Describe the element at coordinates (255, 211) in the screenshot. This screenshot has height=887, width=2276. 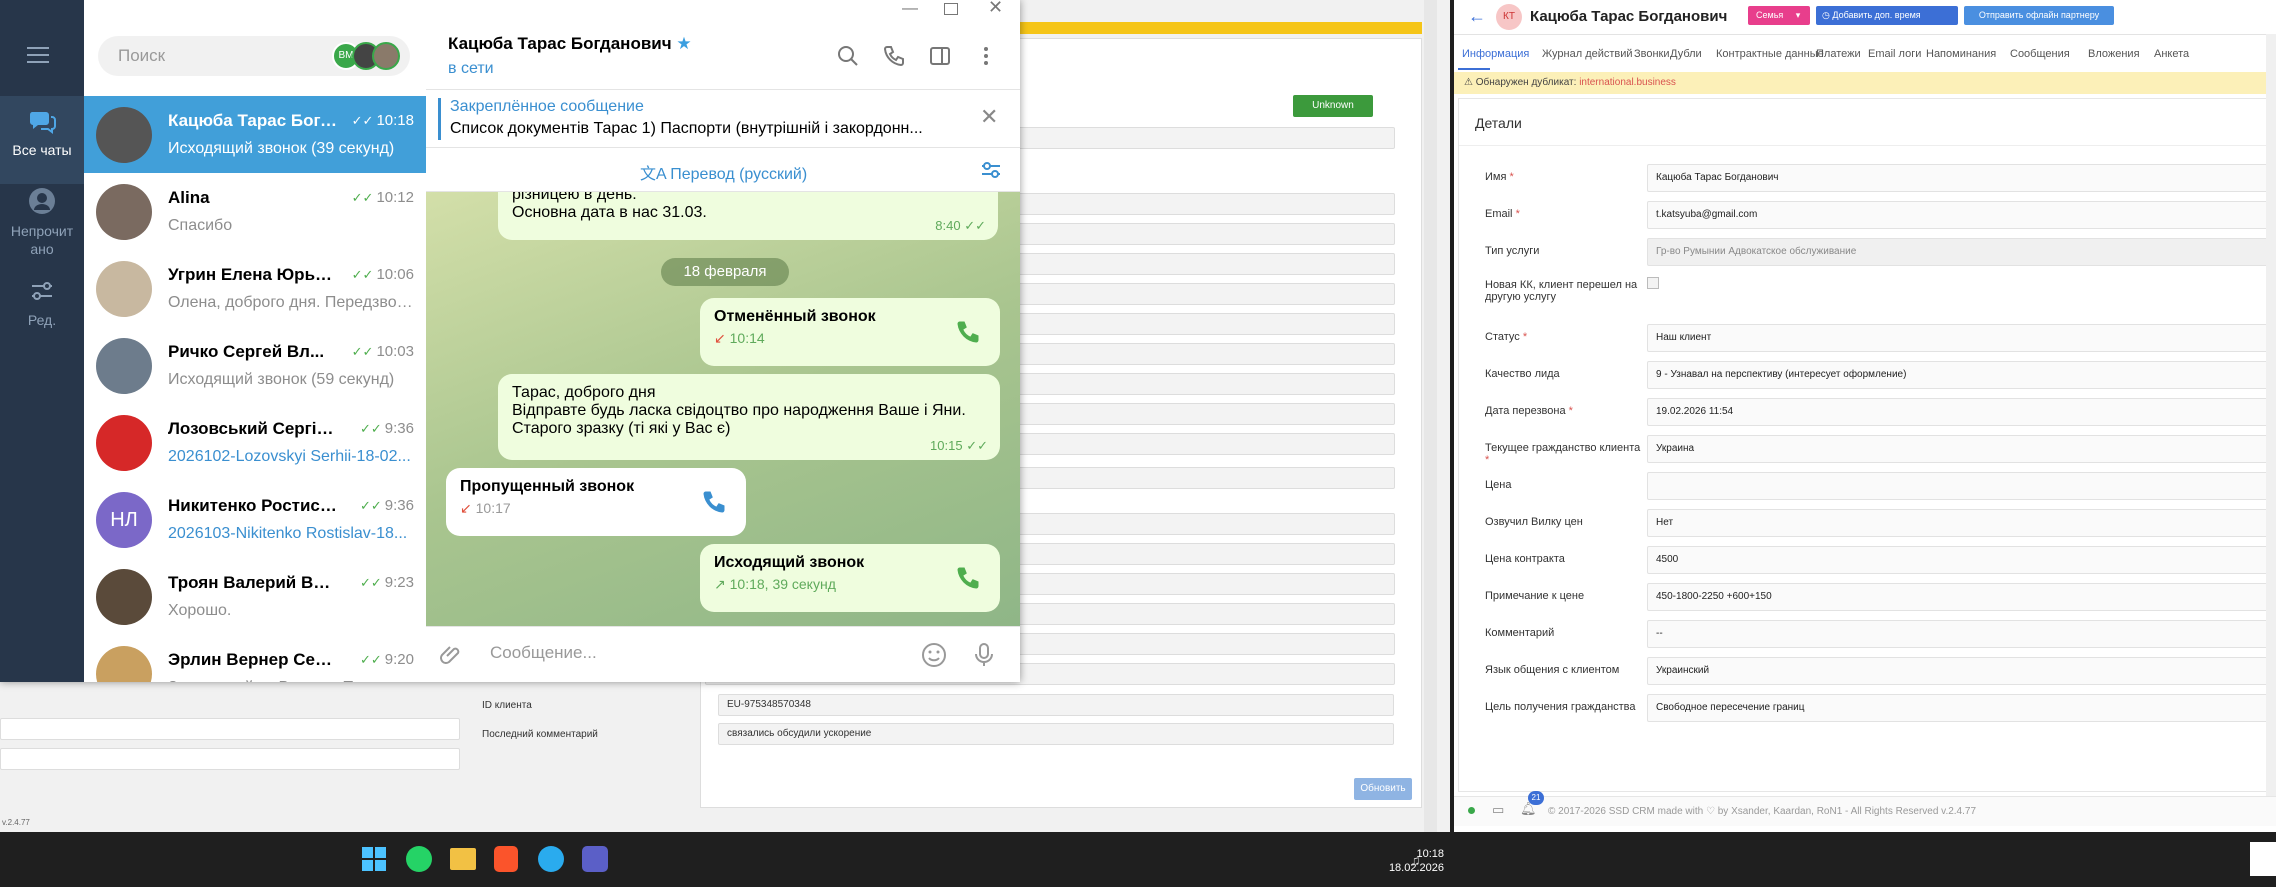
I see `chat-item: Alina ✓✓ 10:12 Спасибо` at that location.